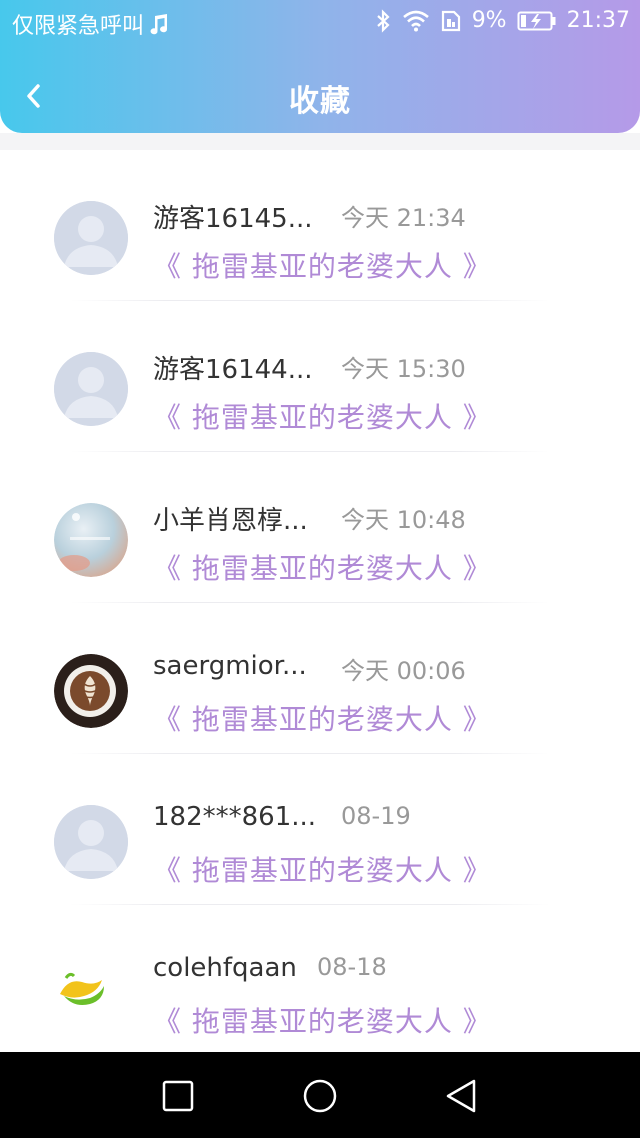  What do you see at coordinates (451, 21) in the screenshot?
I see `sim-icon` at bounding box center [451, 21].